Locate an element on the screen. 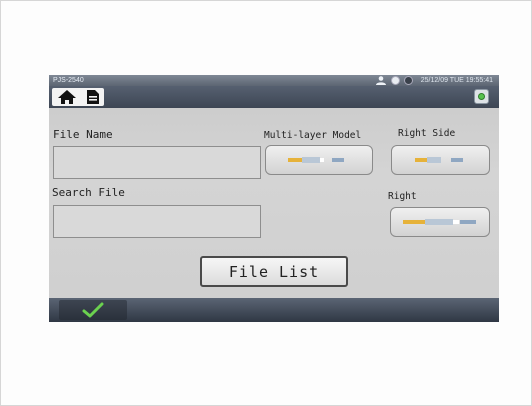 Image resolution: width=532 pixels, height=406 pixels. model-name: PJS-2540 is located at coordinates (68, 80).